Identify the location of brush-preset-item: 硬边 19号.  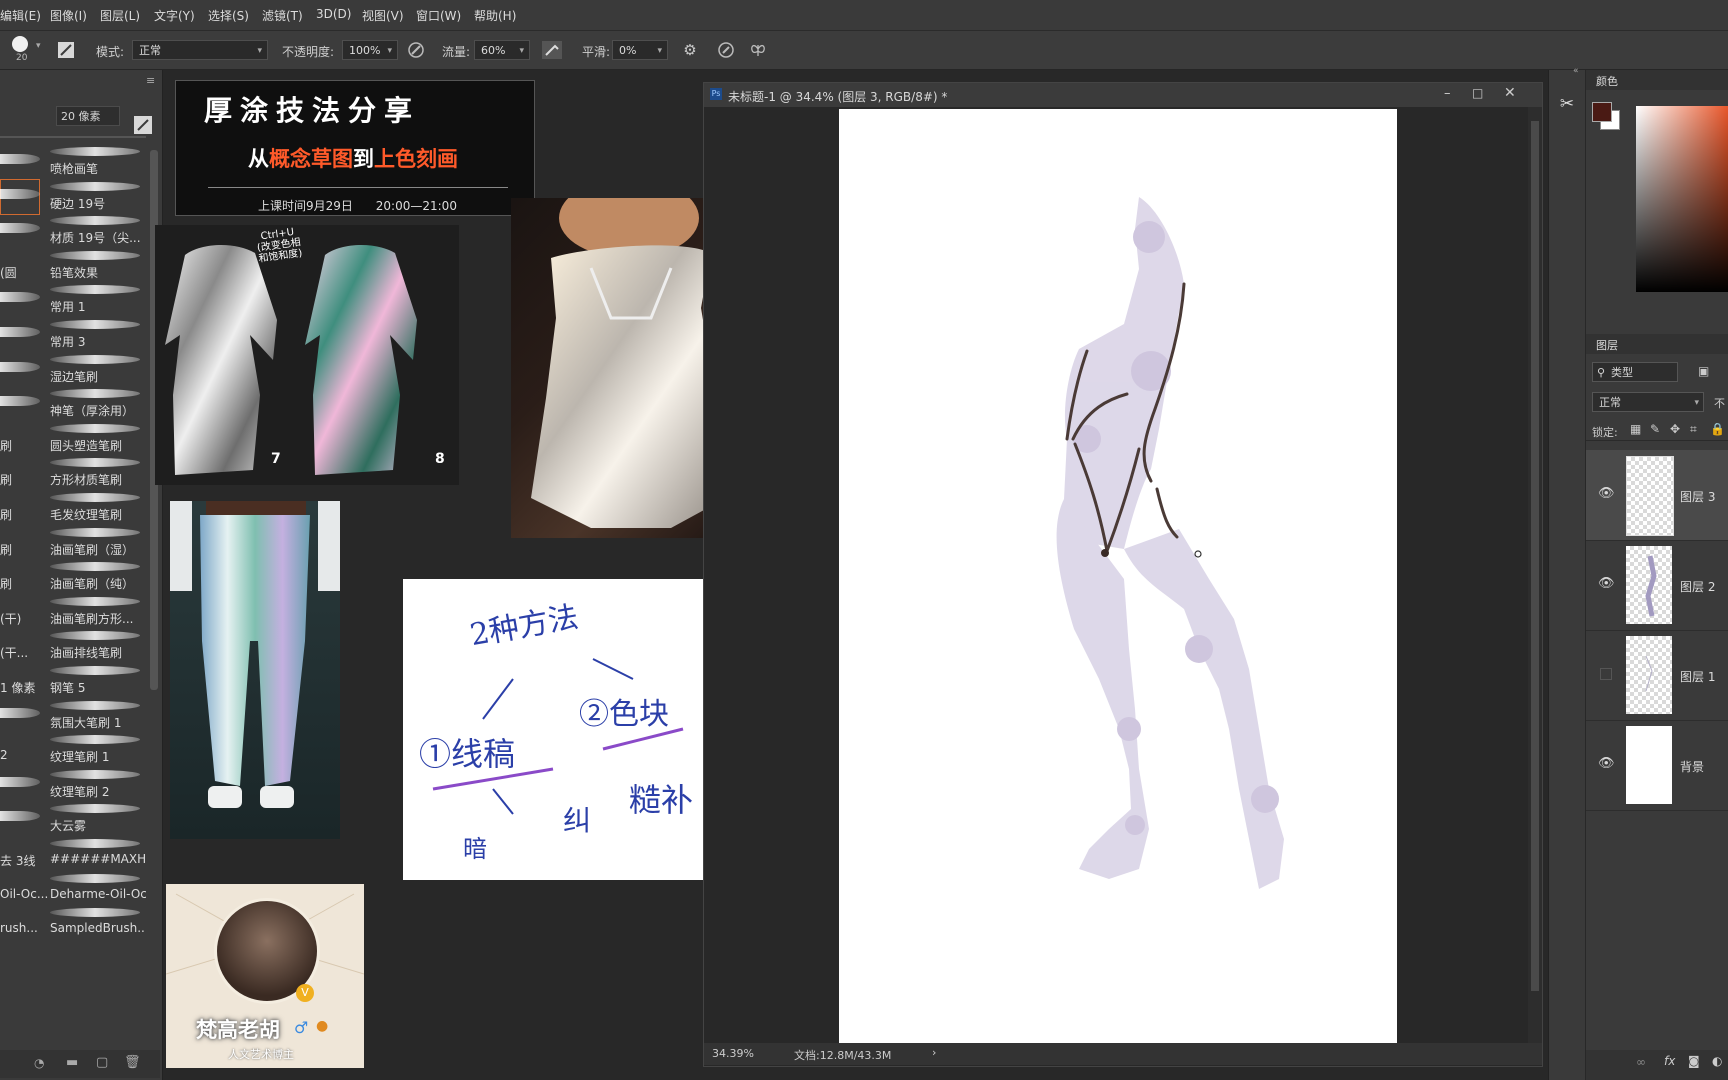
(70, 196).